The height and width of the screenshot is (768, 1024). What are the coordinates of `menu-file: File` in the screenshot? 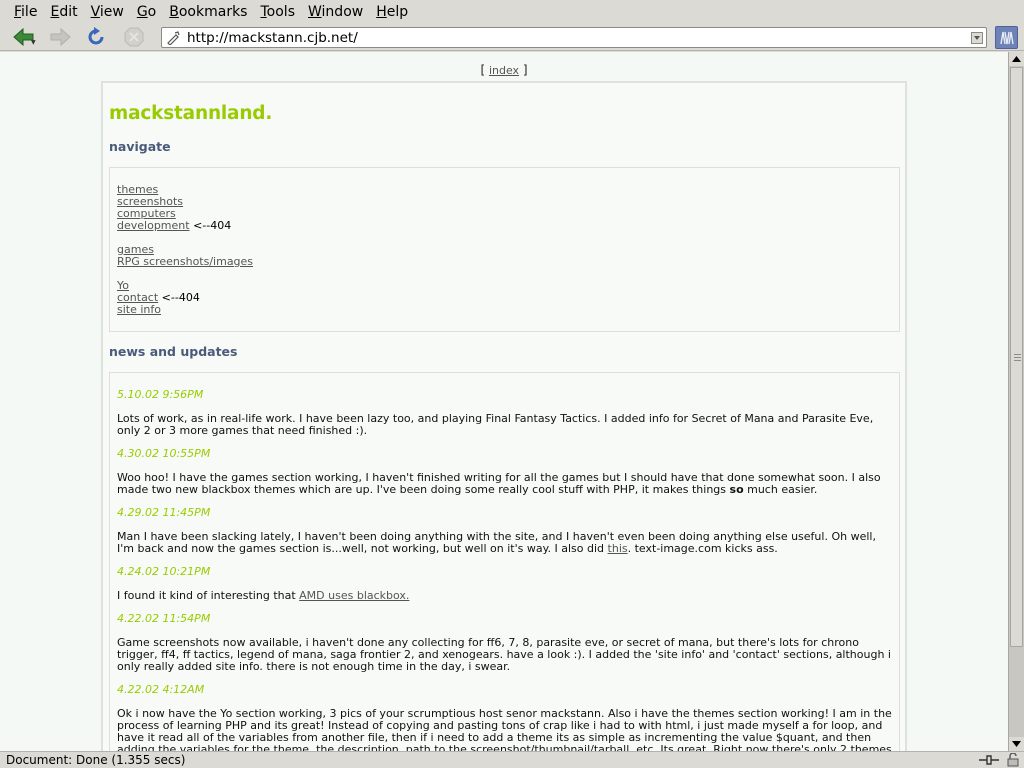 It's located at (26, 12).